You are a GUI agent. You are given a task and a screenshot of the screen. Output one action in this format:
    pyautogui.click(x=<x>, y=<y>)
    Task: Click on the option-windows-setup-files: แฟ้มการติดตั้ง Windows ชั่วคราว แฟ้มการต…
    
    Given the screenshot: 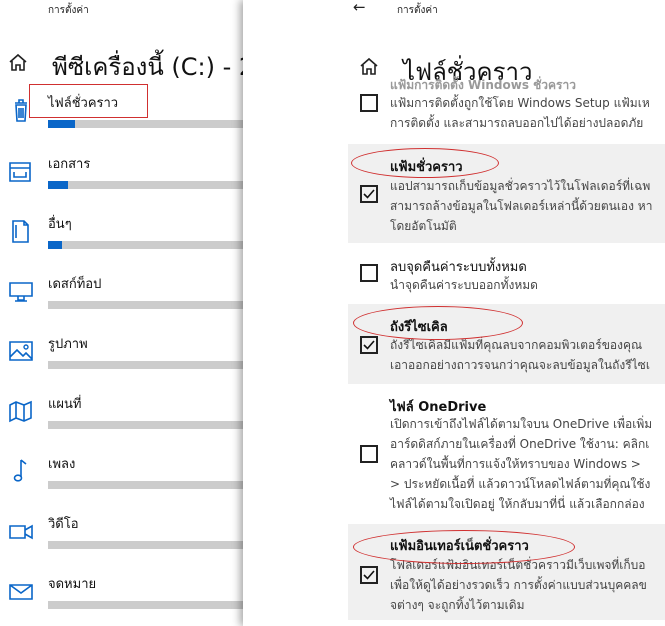 What is the action you would take?
    pyautogui.click(x=506, y=108)
    